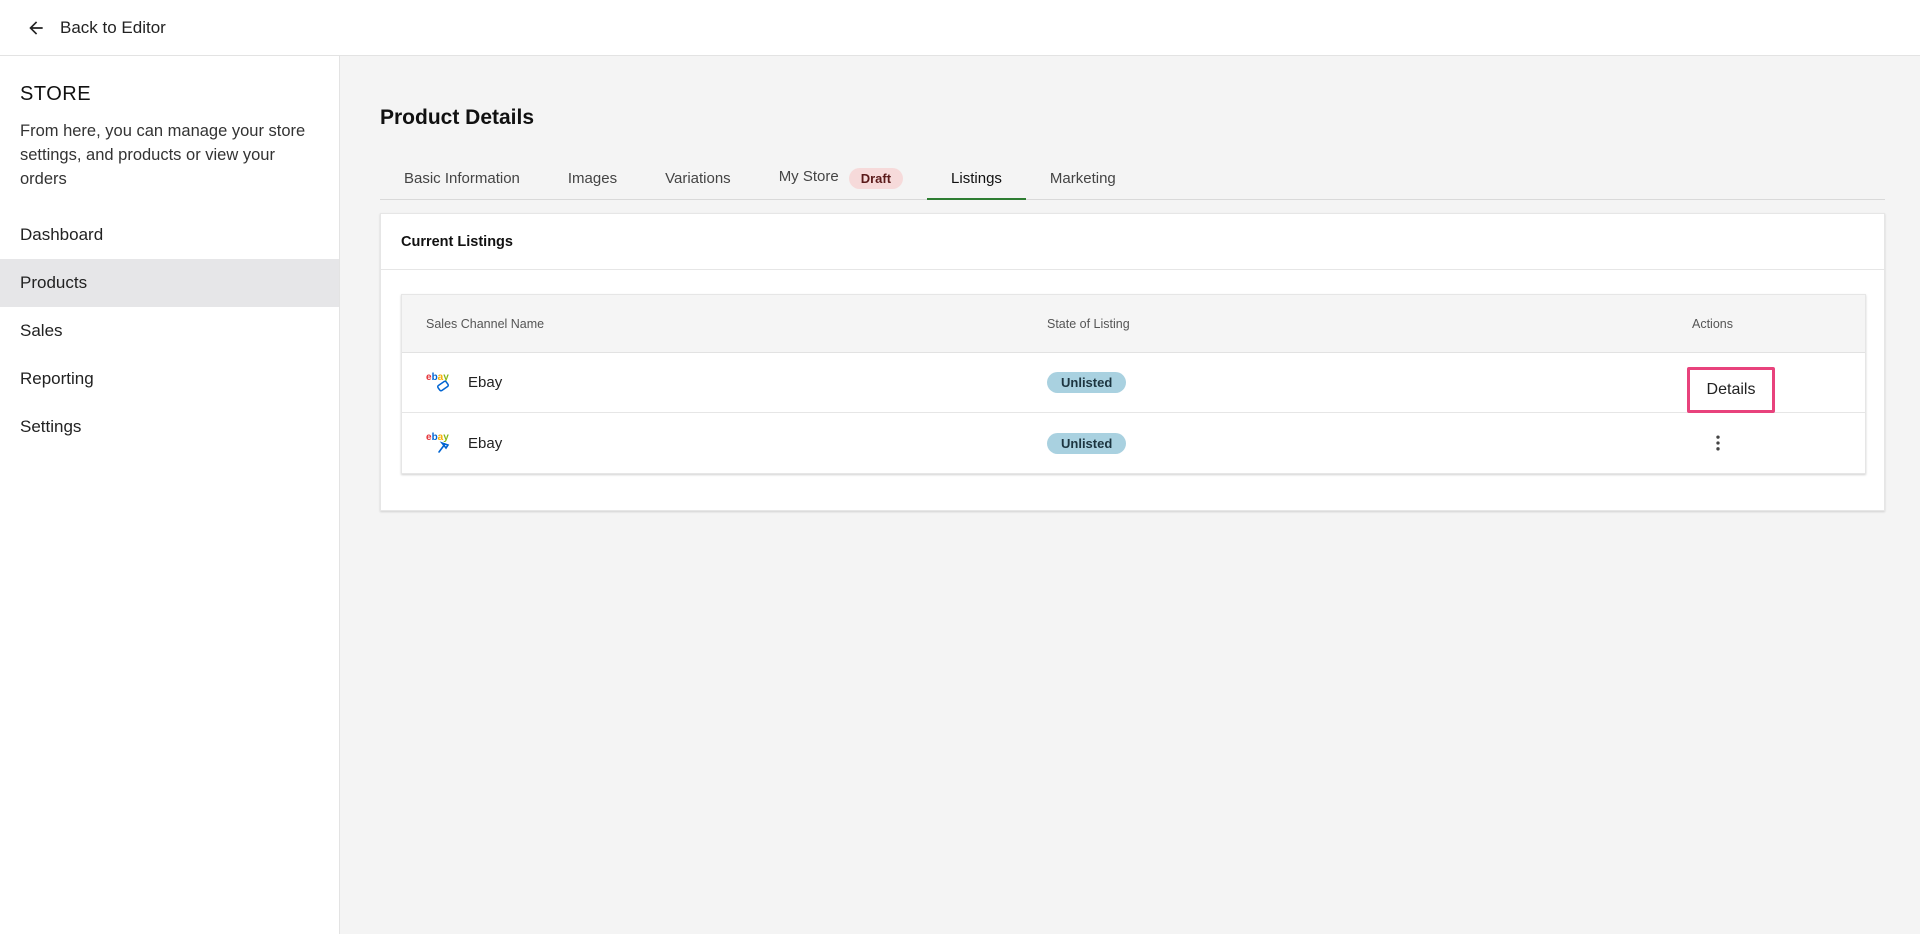 The width and height of the screenshot is (1920, 934). I want to click on tab-listings: Listings, so click(976, 179).